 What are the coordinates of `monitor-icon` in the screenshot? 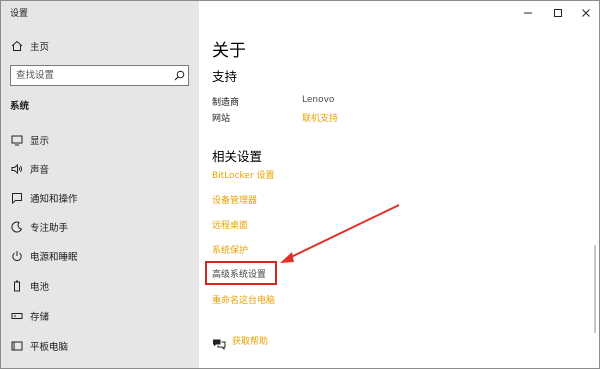 It's located at (17, 140).